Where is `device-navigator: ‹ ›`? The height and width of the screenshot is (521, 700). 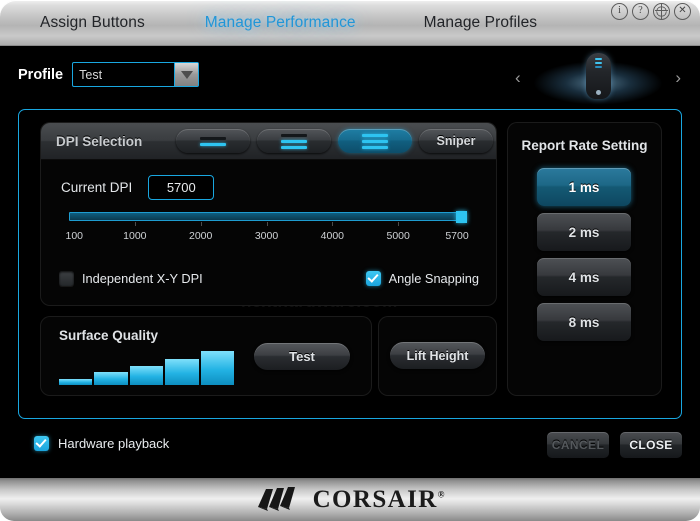
device-navigator: ‹ › is located at coordinates (597, 79).